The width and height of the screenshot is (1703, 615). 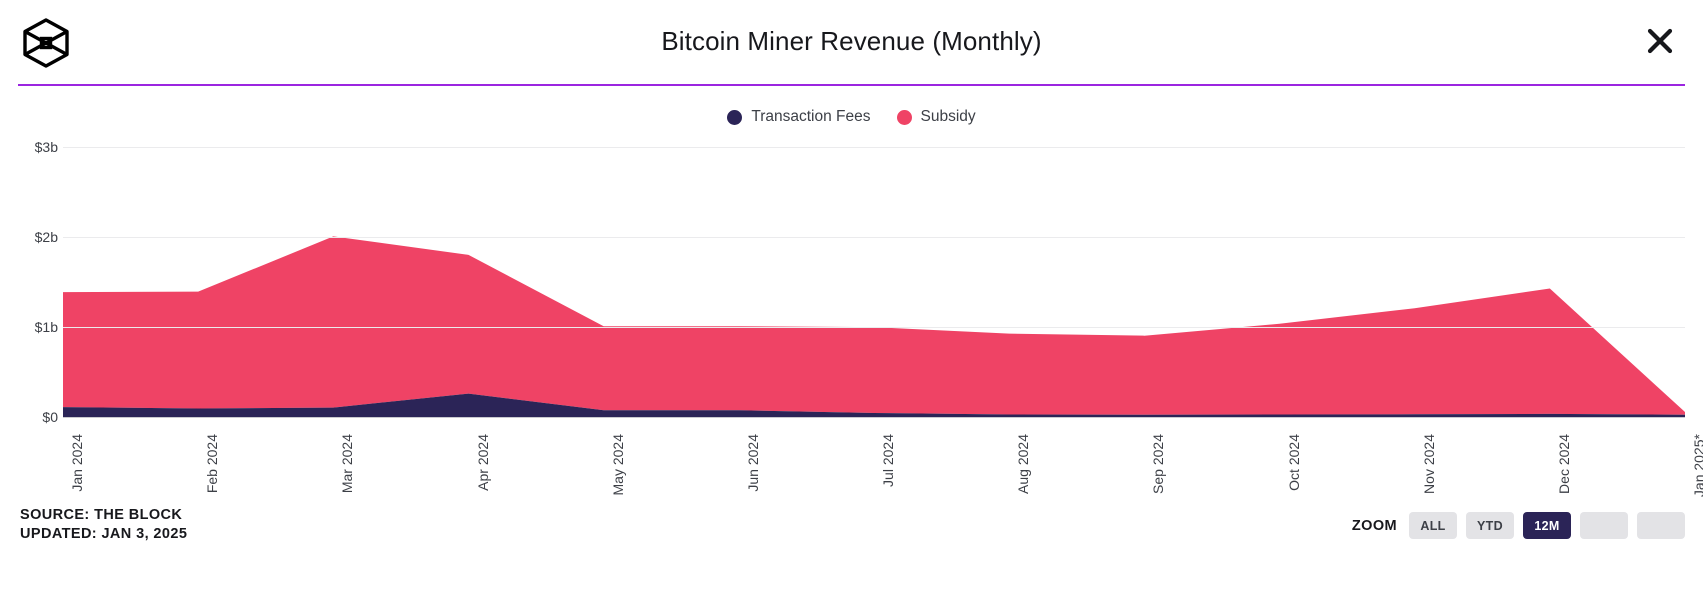 I want to click on chart-legend: Transaction Fees Subsidy, so click(x=851, y=117).